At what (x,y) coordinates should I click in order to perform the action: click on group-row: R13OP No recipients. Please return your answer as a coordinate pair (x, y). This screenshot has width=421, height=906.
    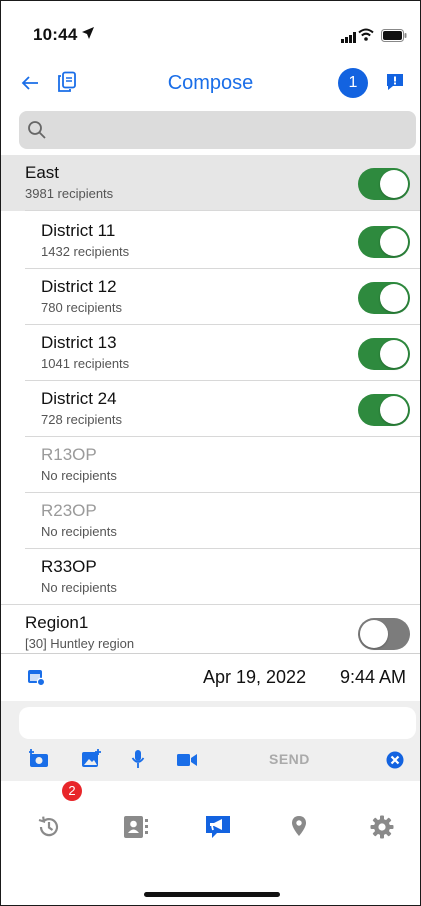
    Looking at the image, I should click on (210, 465).